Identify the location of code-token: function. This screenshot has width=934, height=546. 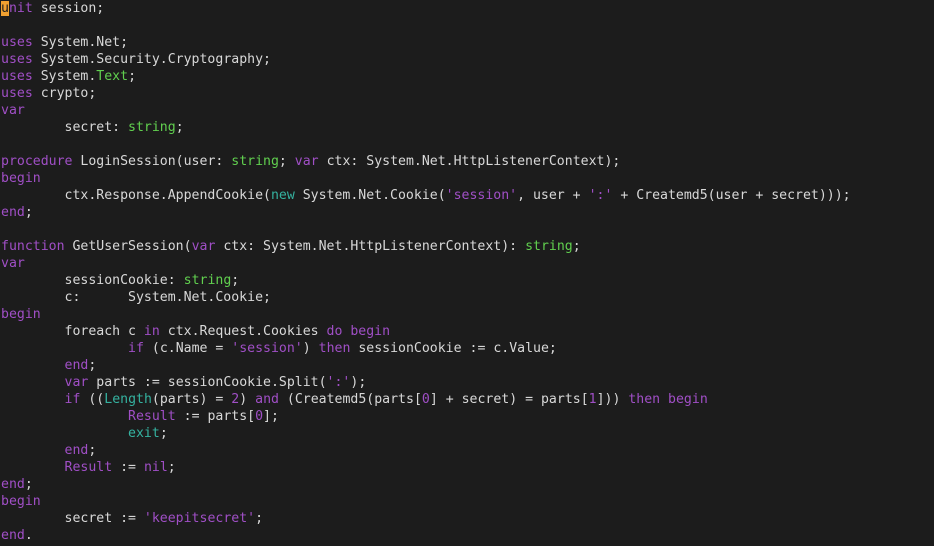
(33, 246).